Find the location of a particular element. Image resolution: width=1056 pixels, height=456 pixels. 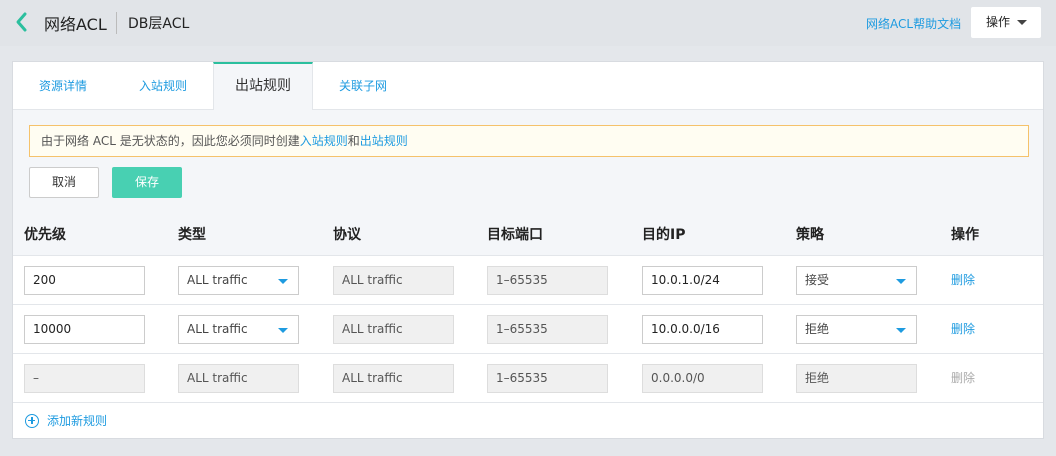

header-protocol: 协议 is located at coordinates (347, 235).